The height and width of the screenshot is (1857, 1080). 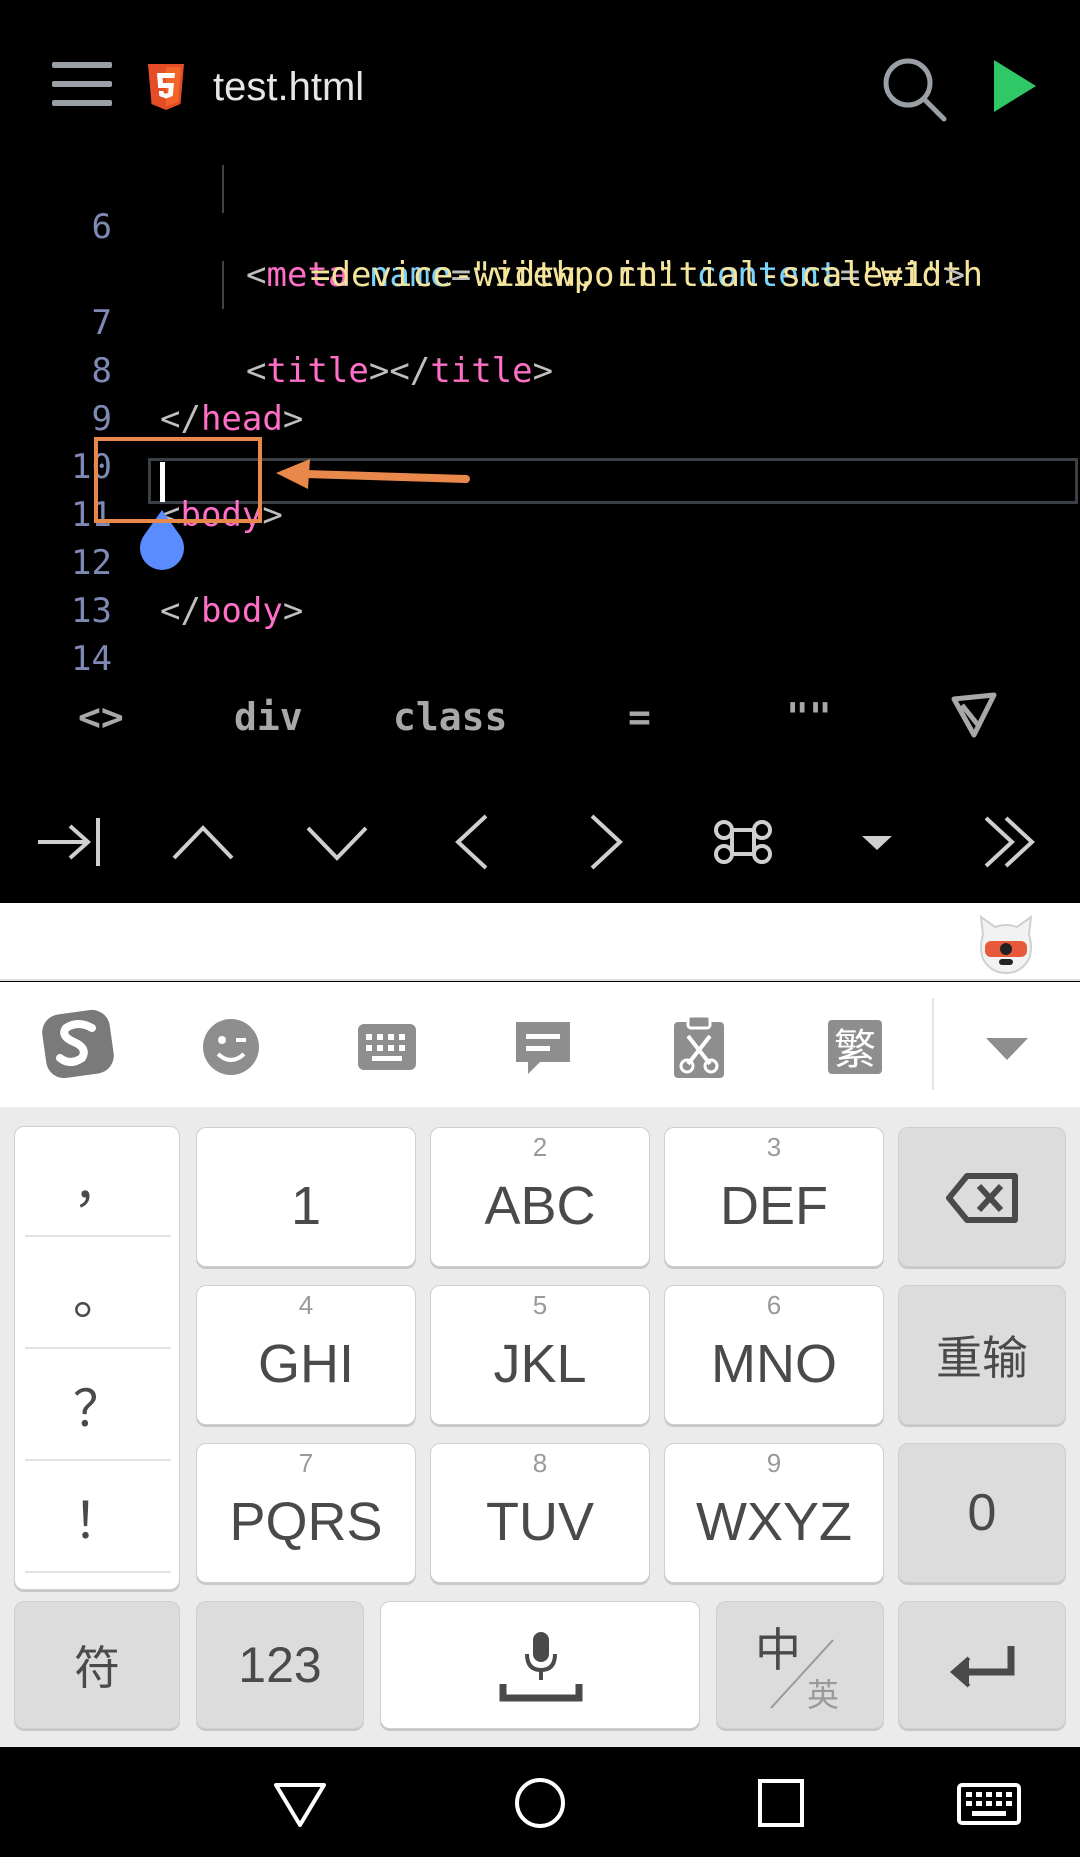 I want to click on keyboard-switch-icon, so click(x=989, y=1803).